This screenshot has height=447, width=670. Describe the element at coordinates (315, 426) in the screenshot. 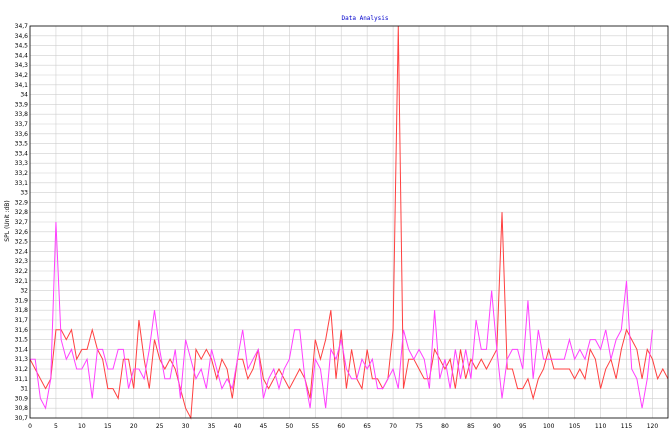

I see `x-tick-label: 55` at that location.